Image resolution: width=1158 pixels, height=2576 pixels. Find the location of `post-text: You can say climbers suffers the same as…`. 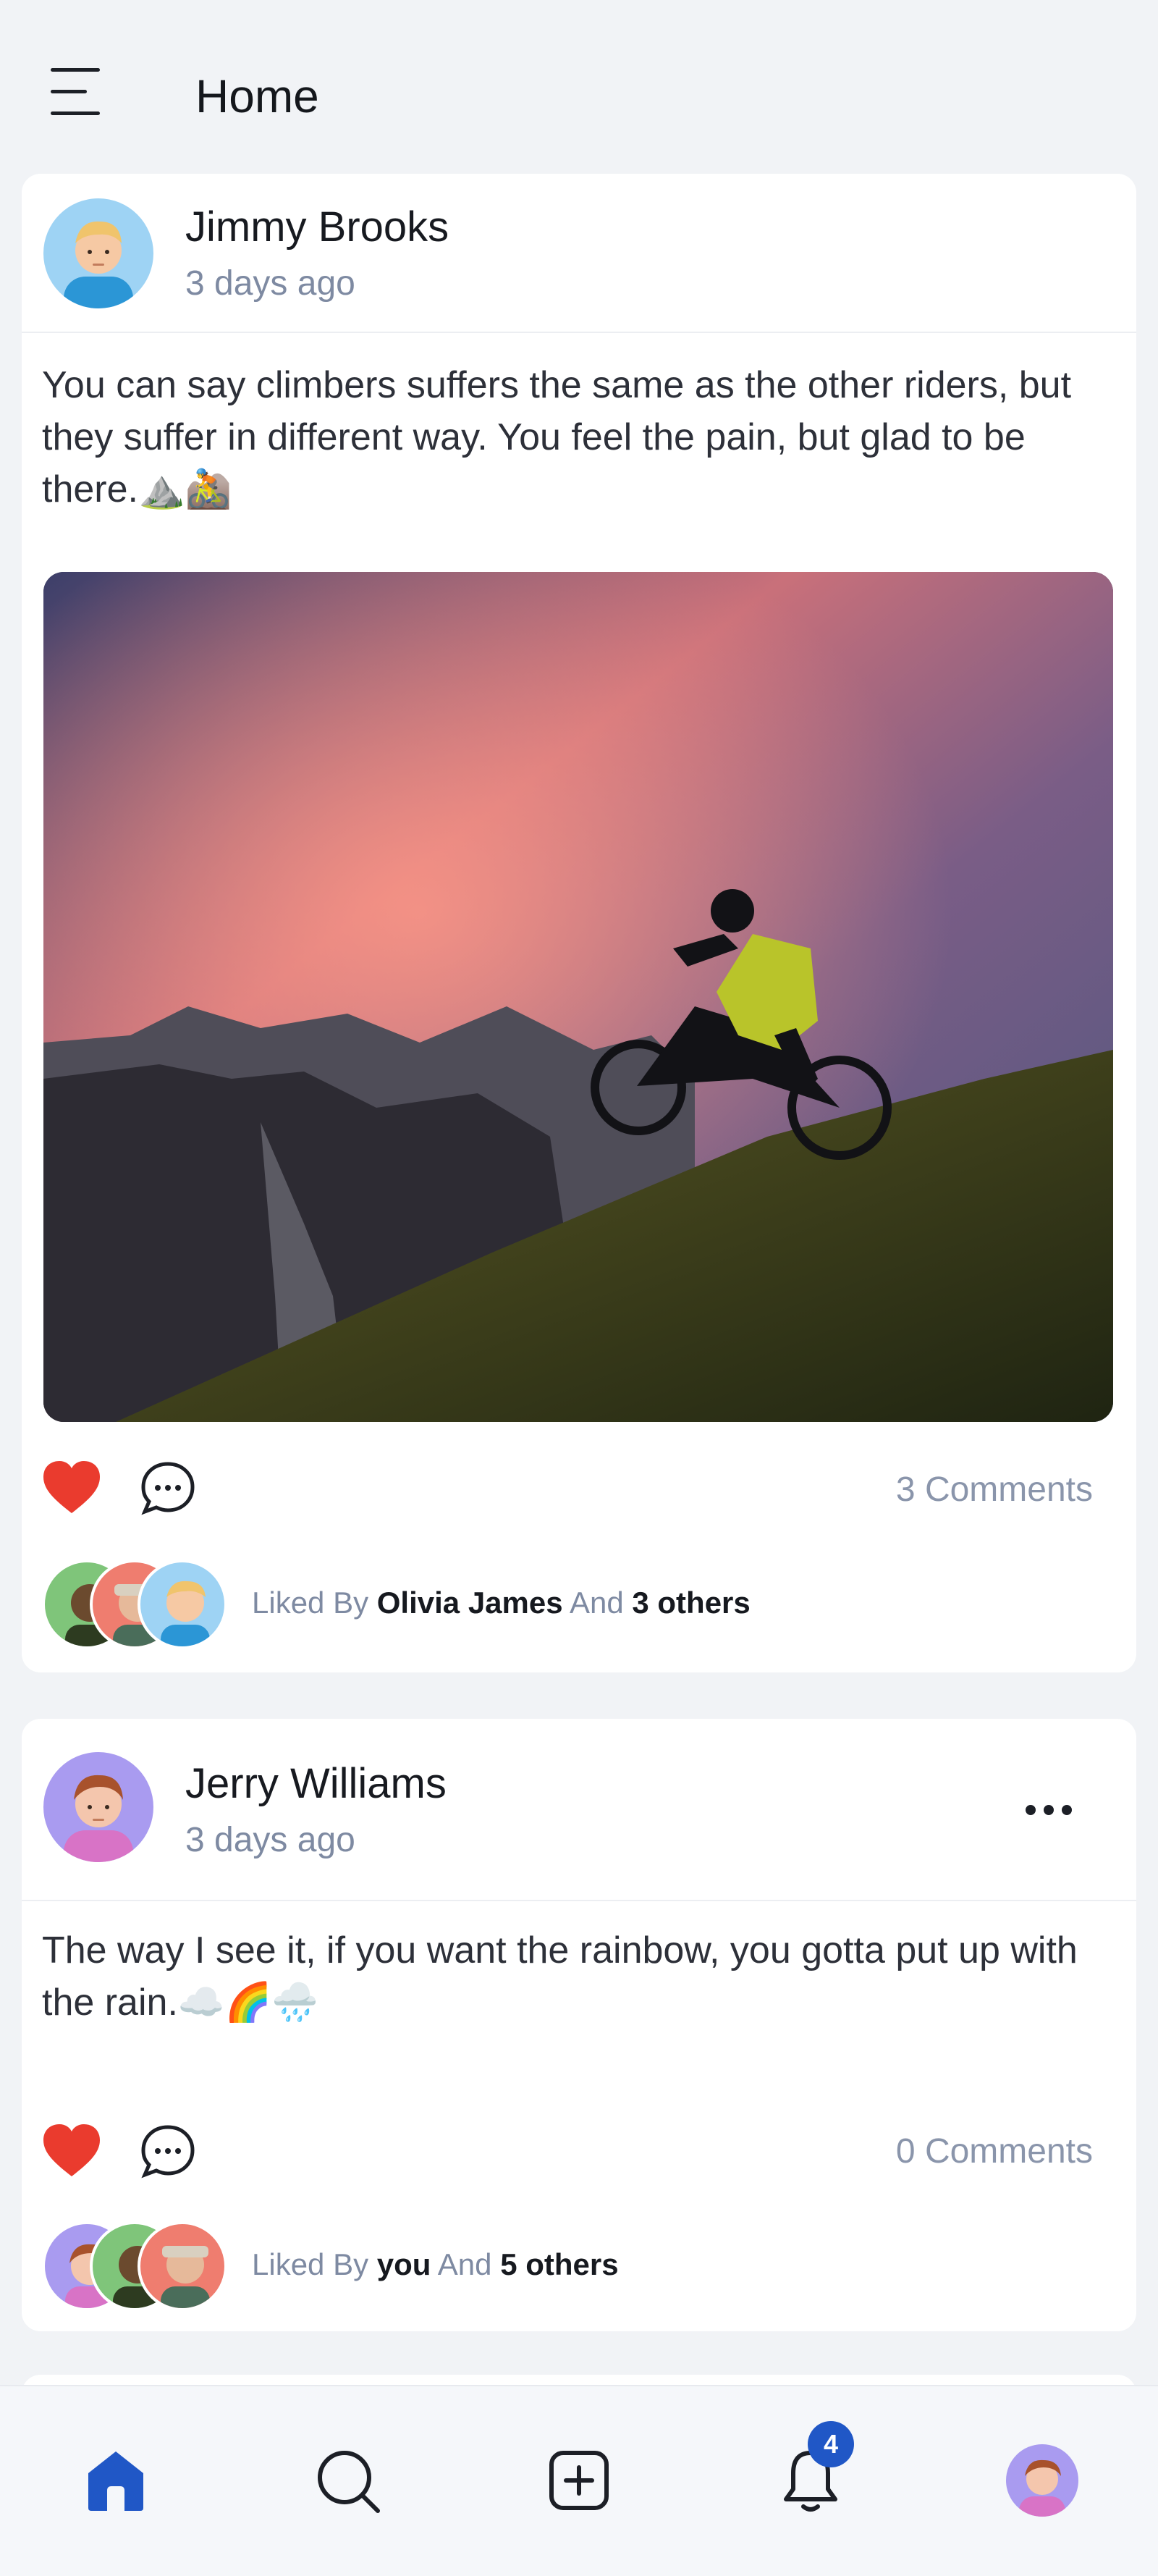

post-text: You can say climbers suffers the same as… is located at coordinates (557, 437).